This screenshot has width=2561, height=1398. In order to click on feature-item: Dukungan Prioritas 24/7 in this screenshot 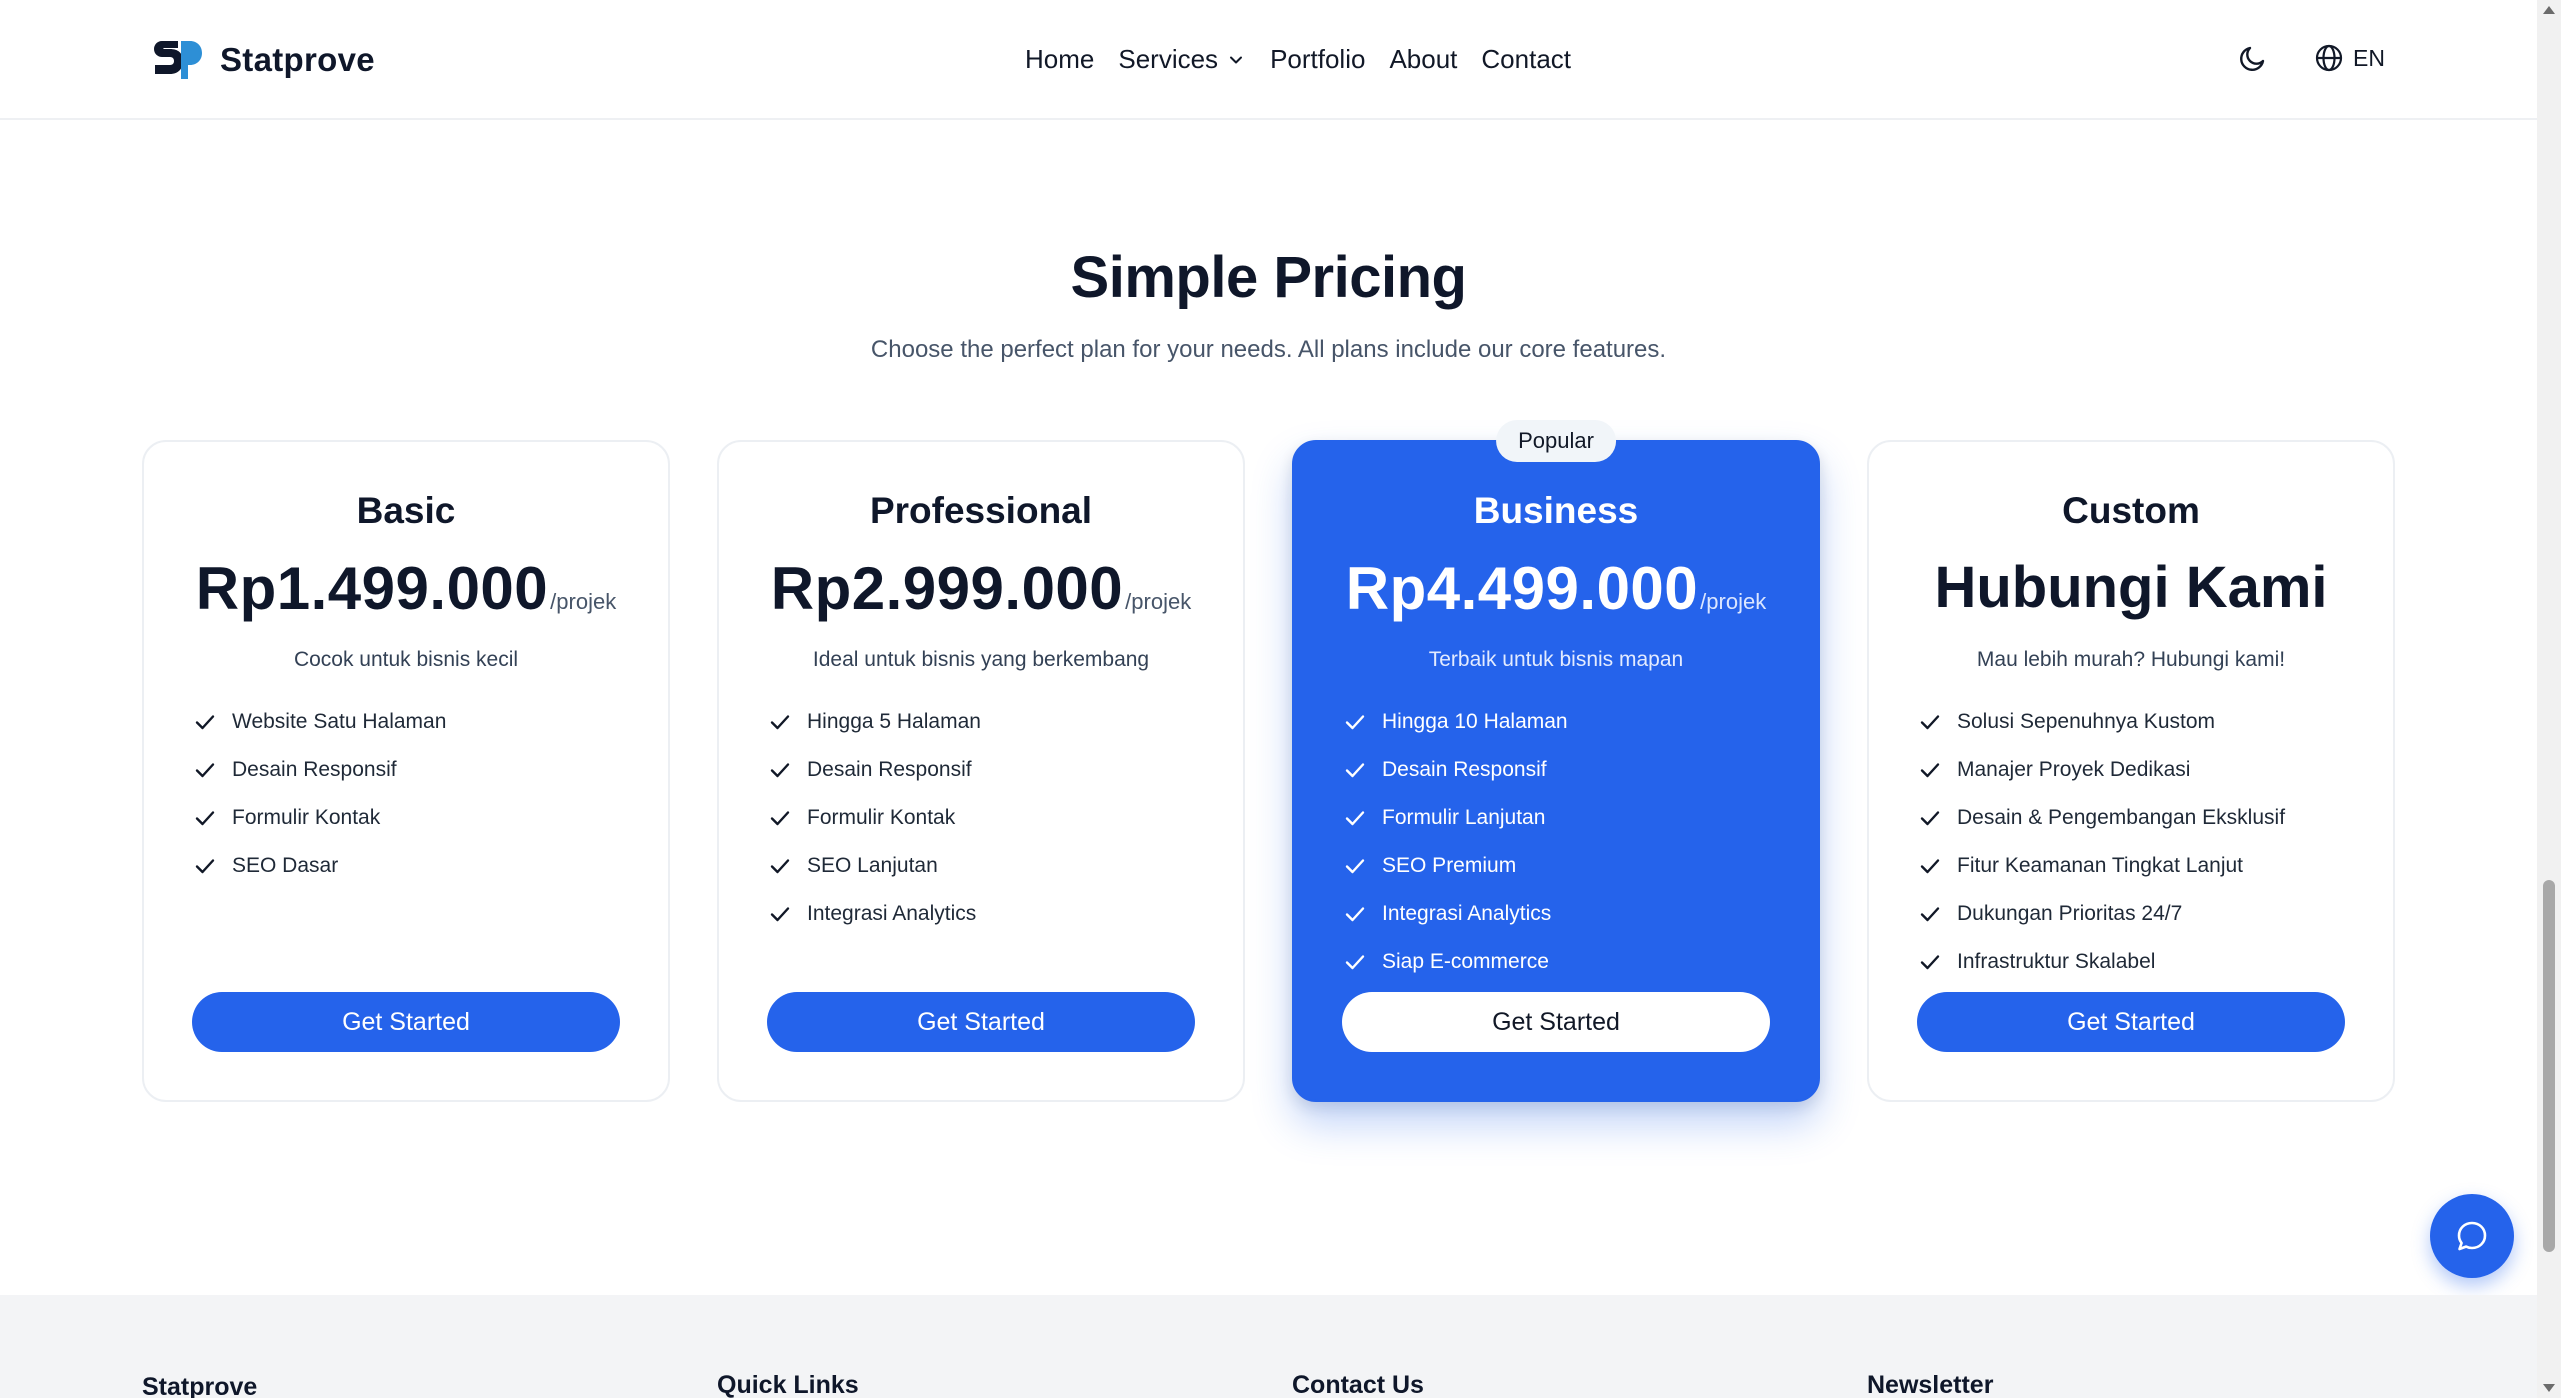, I will do `click(2136, 914)`.